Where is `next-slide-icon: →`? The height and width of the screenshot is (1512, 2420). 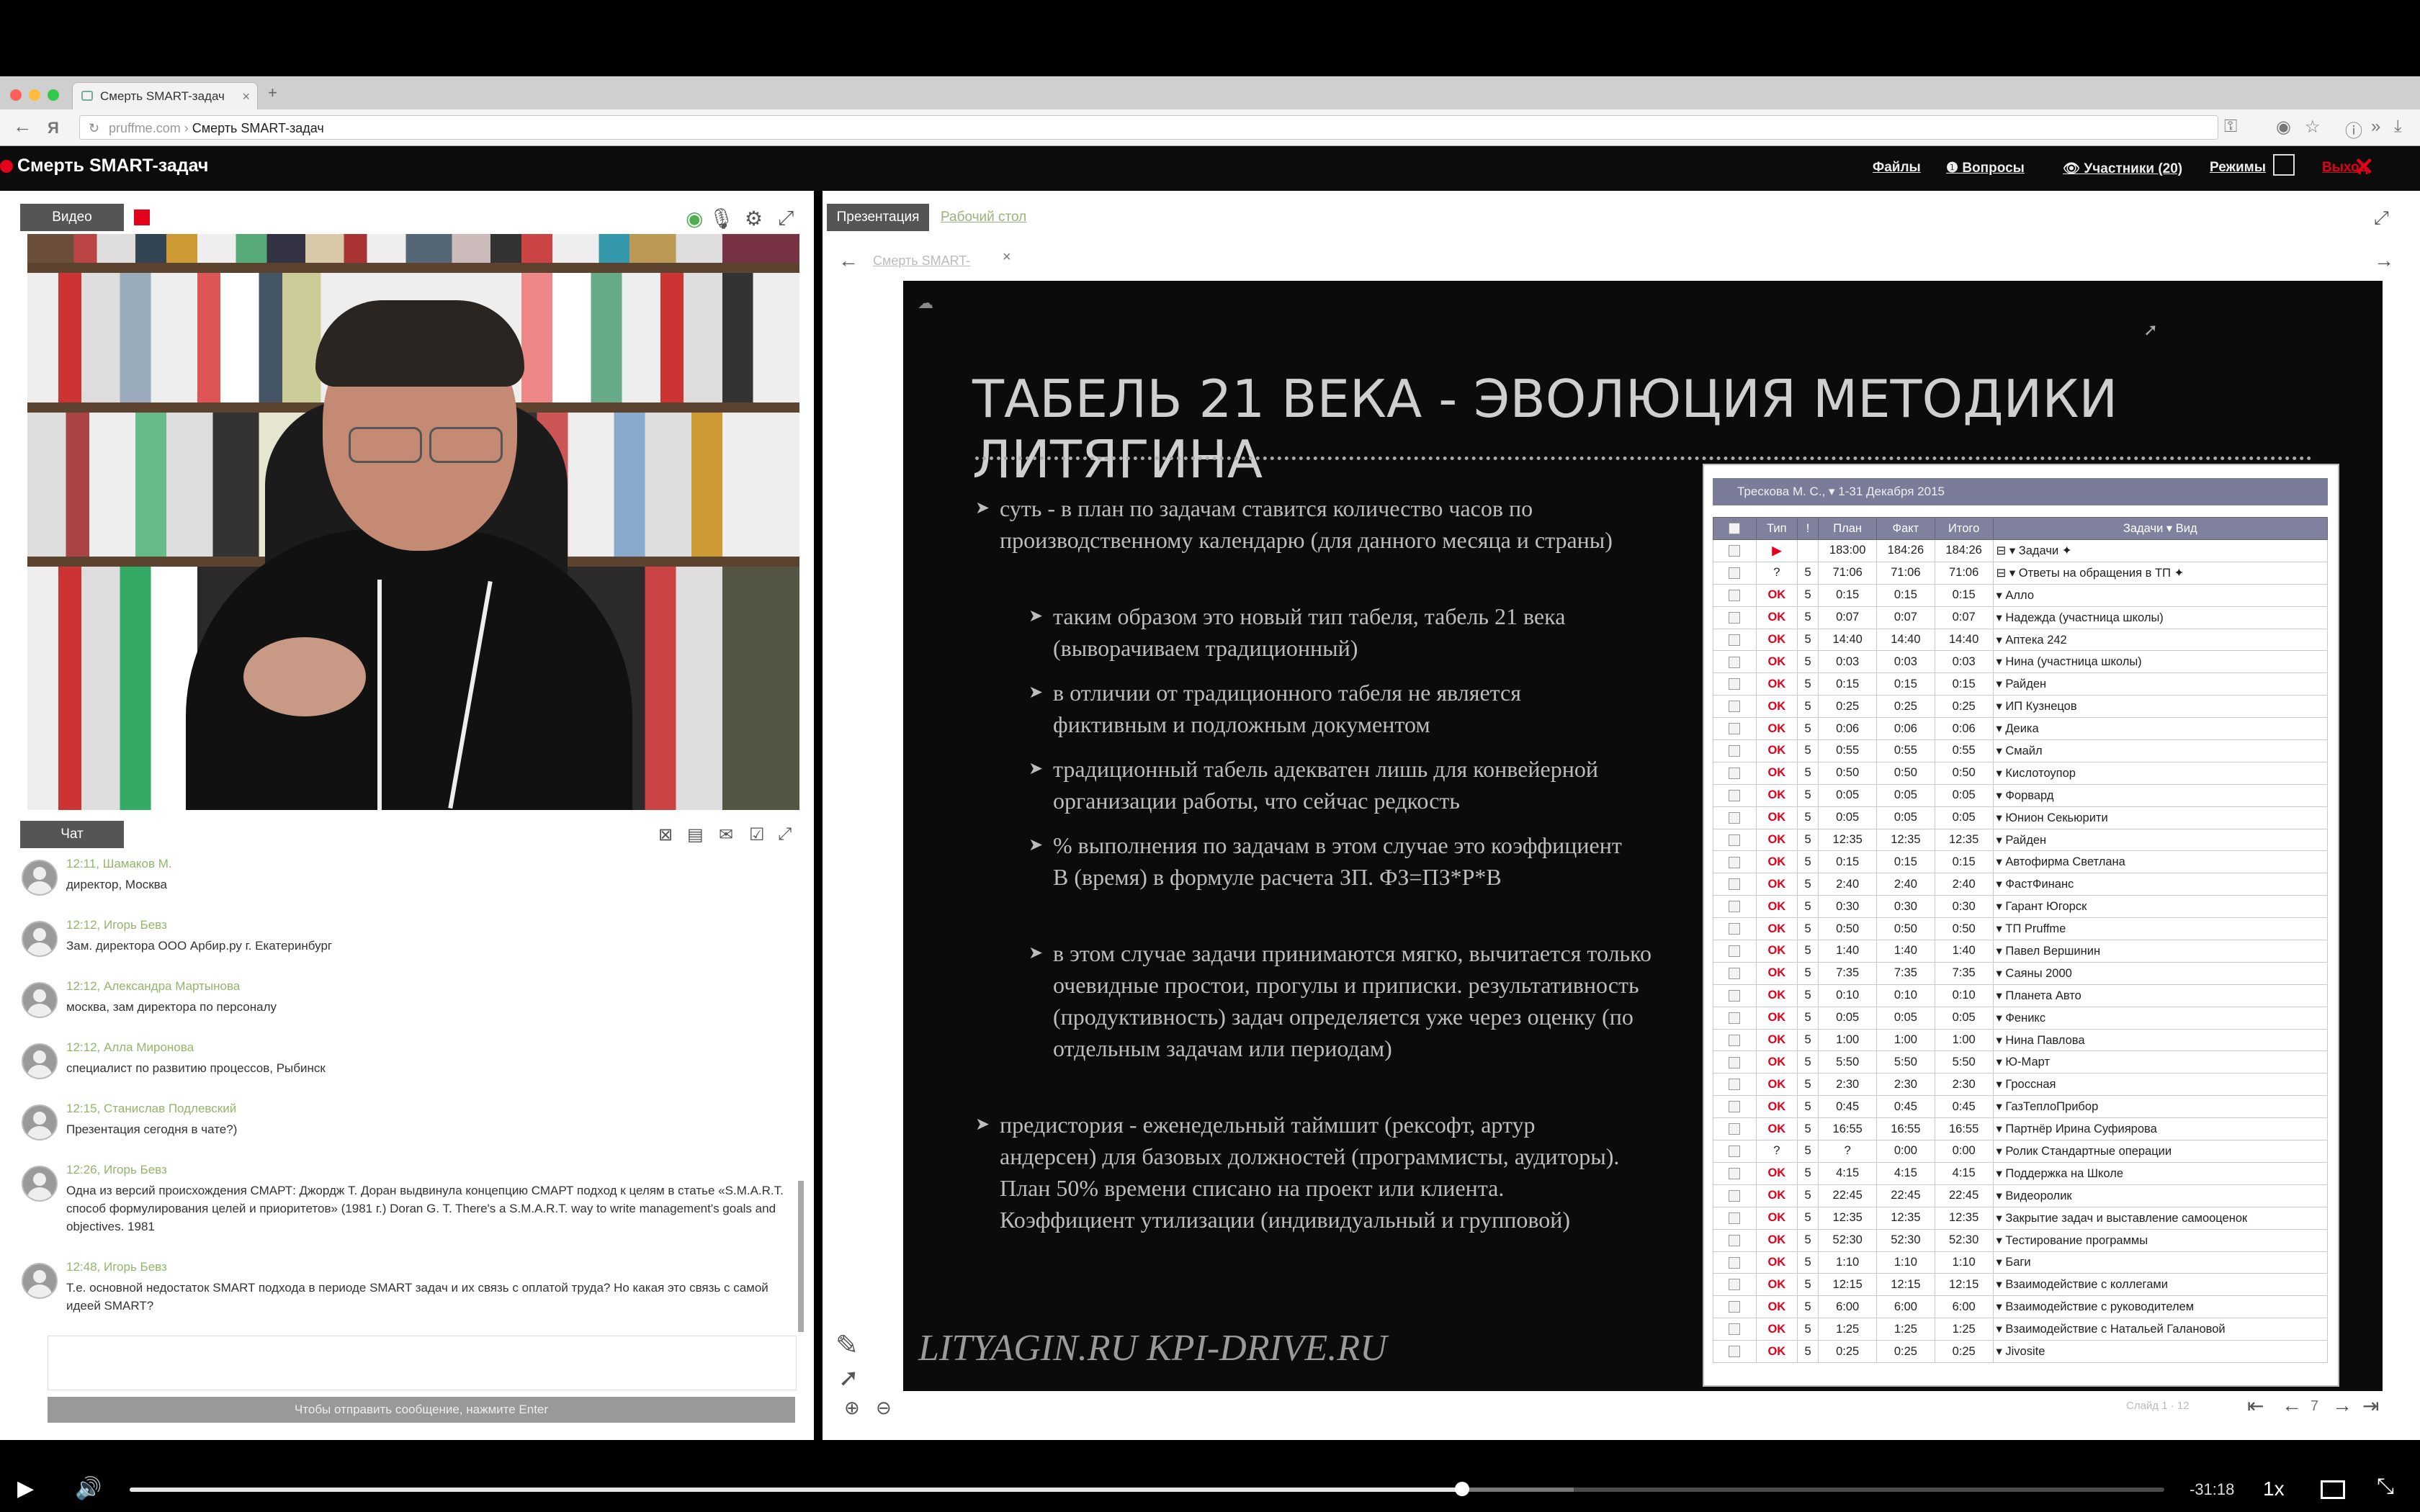
next-slide-icon: → is located at coordinates (2342, 1405).